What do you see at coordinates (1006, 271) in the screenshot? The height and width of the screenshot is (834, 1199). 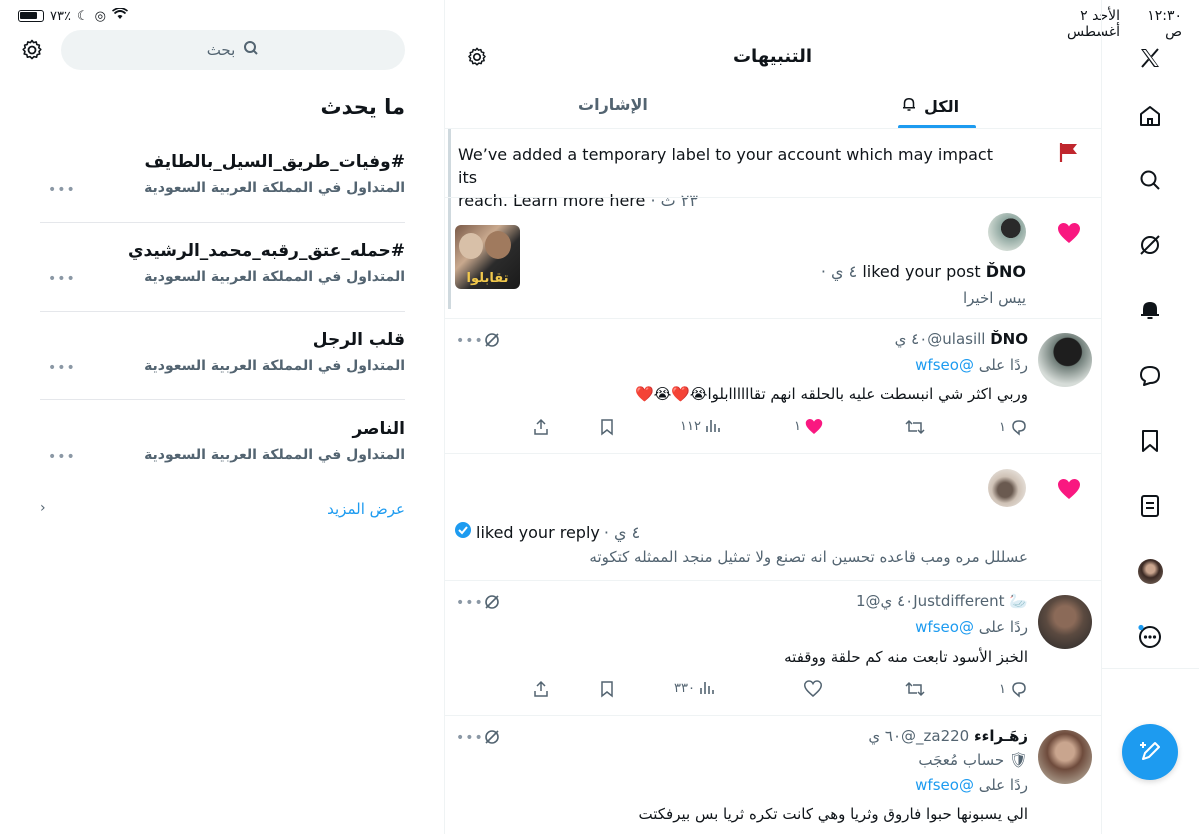 I see `like-username: ĎNO` at bounding box center [1006, 271].